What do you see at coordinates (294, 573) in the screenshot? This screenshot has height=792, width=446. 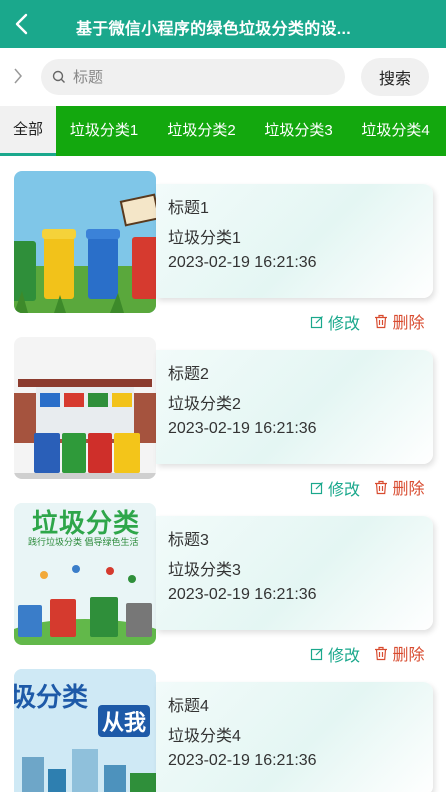 I see `item-info-panel: 标题3 垃圾分类3 2023-02-19 16:21:36` at bounding box center [294, 573].